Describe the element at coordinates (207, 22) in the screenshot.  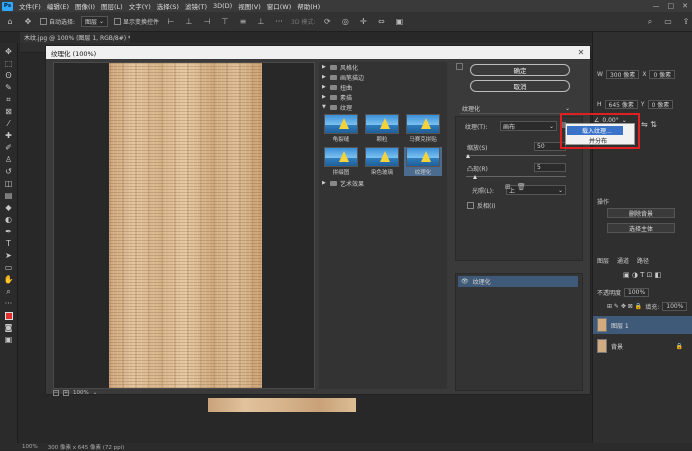
I see `align-right-icon: ⊣` at that location.